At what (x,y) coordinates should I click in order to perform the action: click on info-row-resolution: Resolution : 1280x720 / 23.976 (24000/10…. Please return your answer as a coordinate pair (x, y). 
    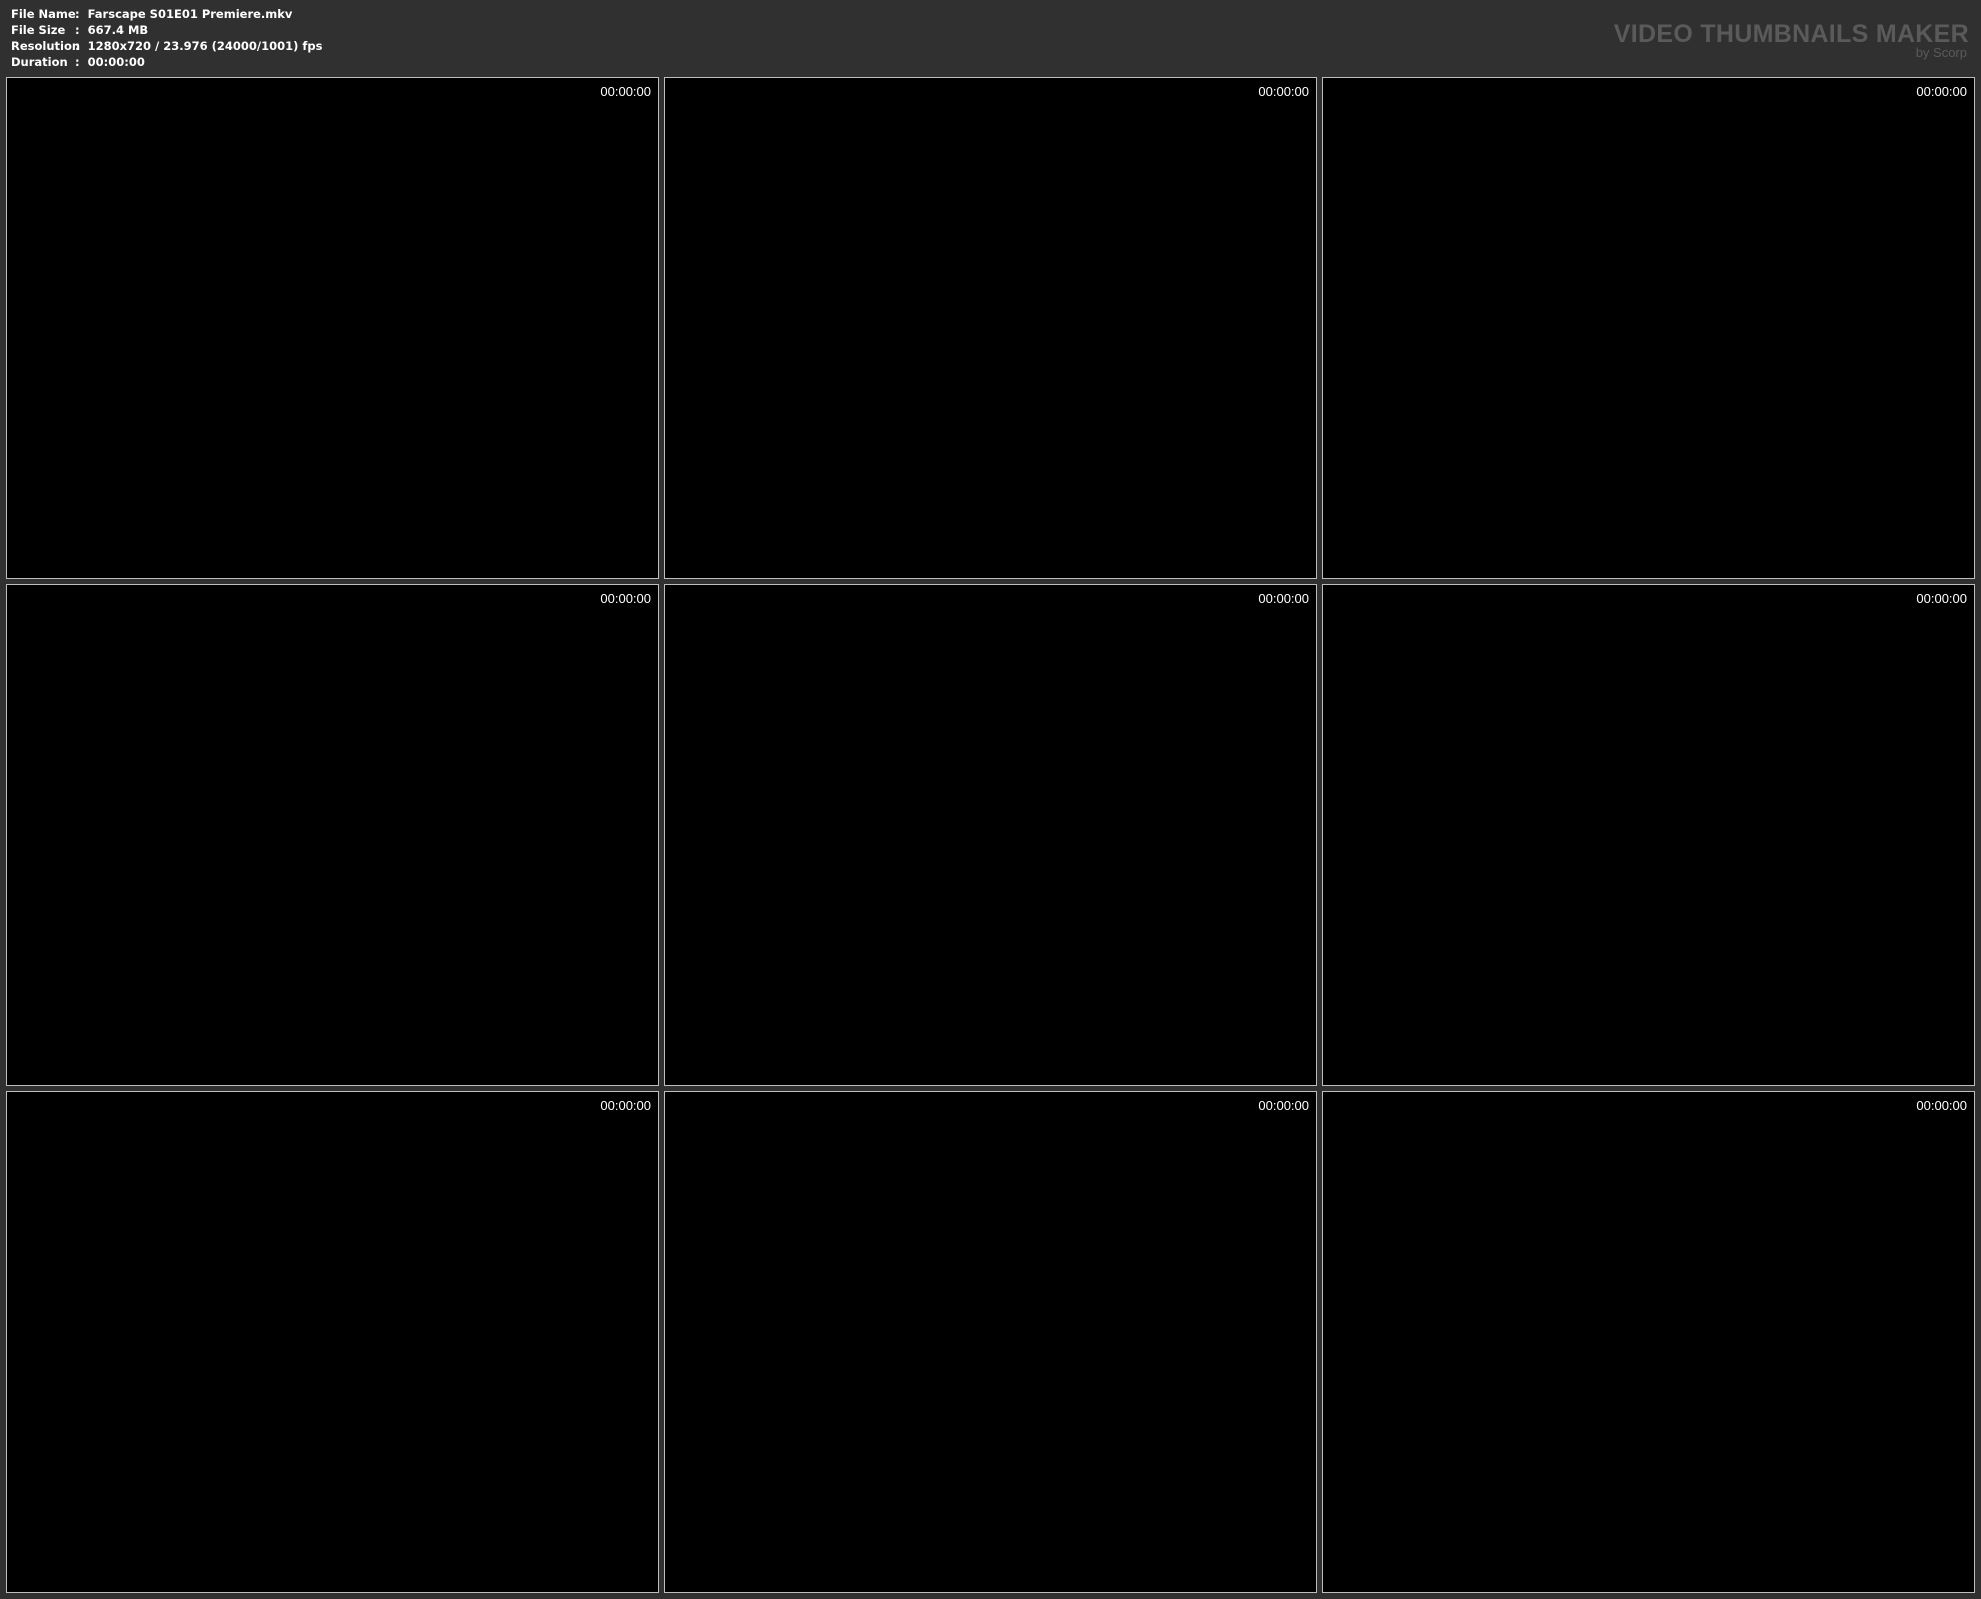
    Looking at the image, I should click on (166, 46).